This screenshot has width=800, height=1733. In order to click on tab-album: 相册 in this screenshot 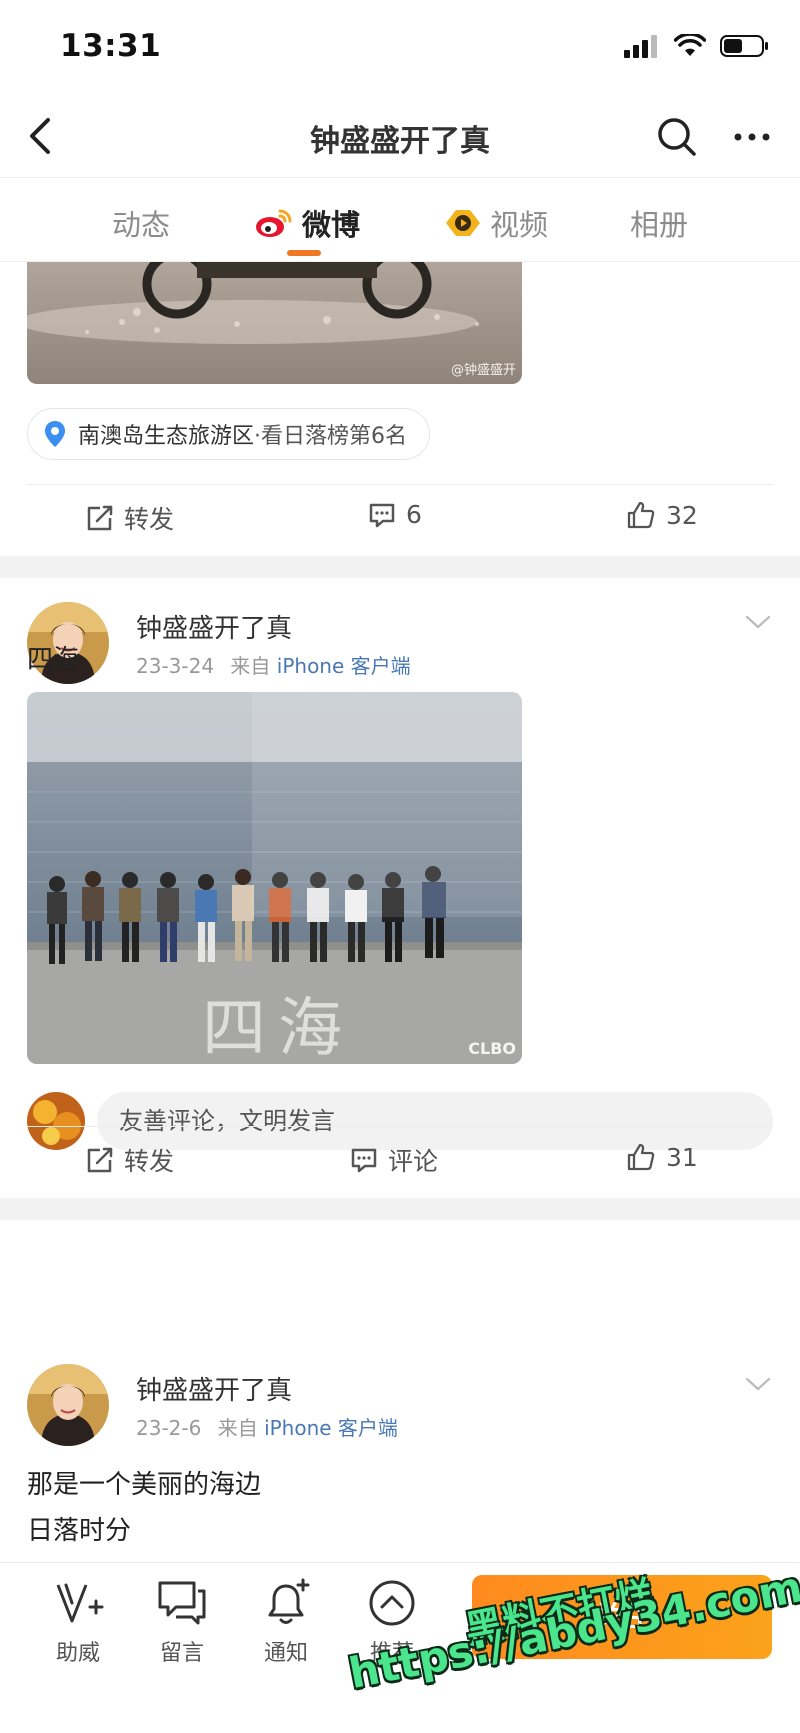, I will do `click(659, 223)`.